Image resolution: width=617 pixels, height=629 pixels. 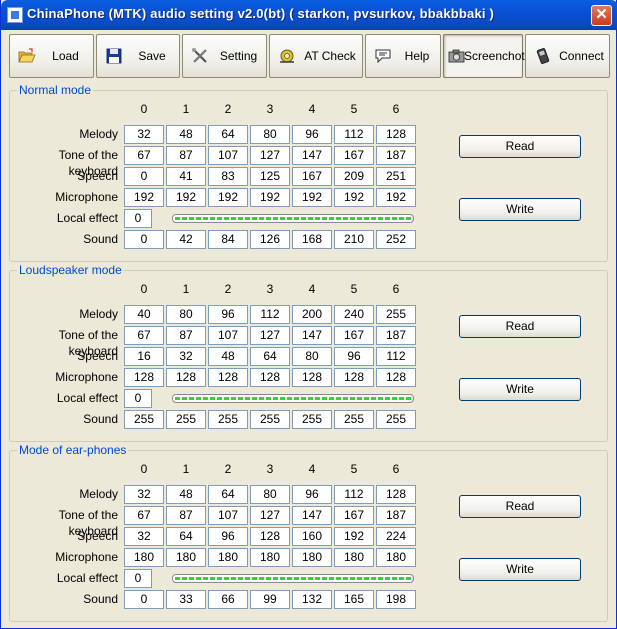 What do you see at coordinates (403, 56) in the screenshot?
I see `help-button: Help` at bounding box center [403, 56].